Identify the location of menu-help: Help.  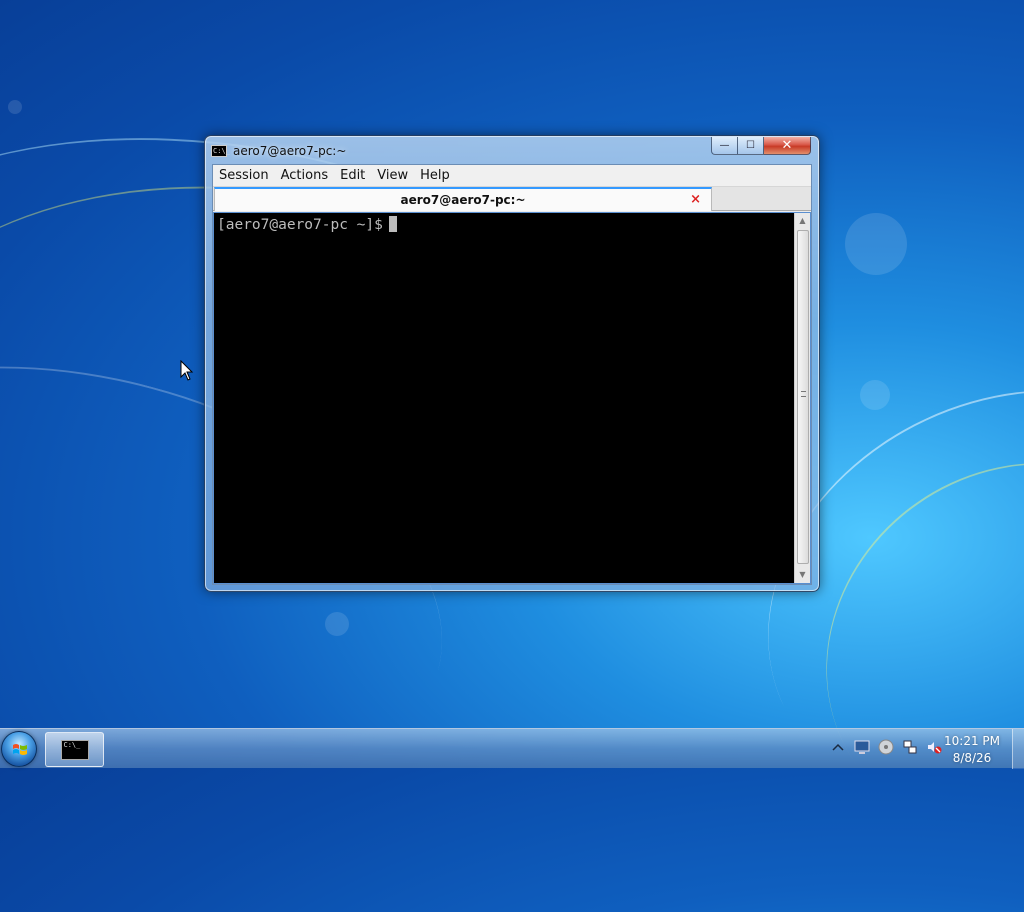
(435, 175).